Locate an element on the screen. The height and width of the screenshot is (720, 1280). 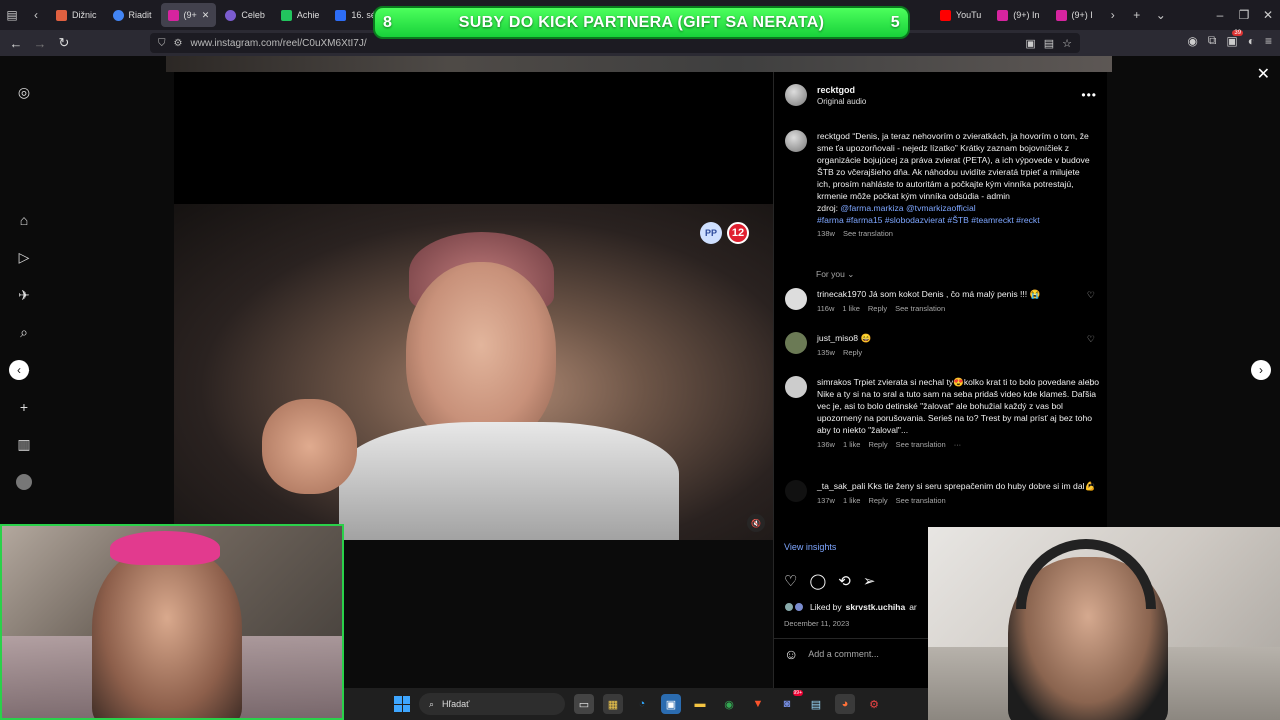
profile-avatar-icon is located at coordinates (24, 482).